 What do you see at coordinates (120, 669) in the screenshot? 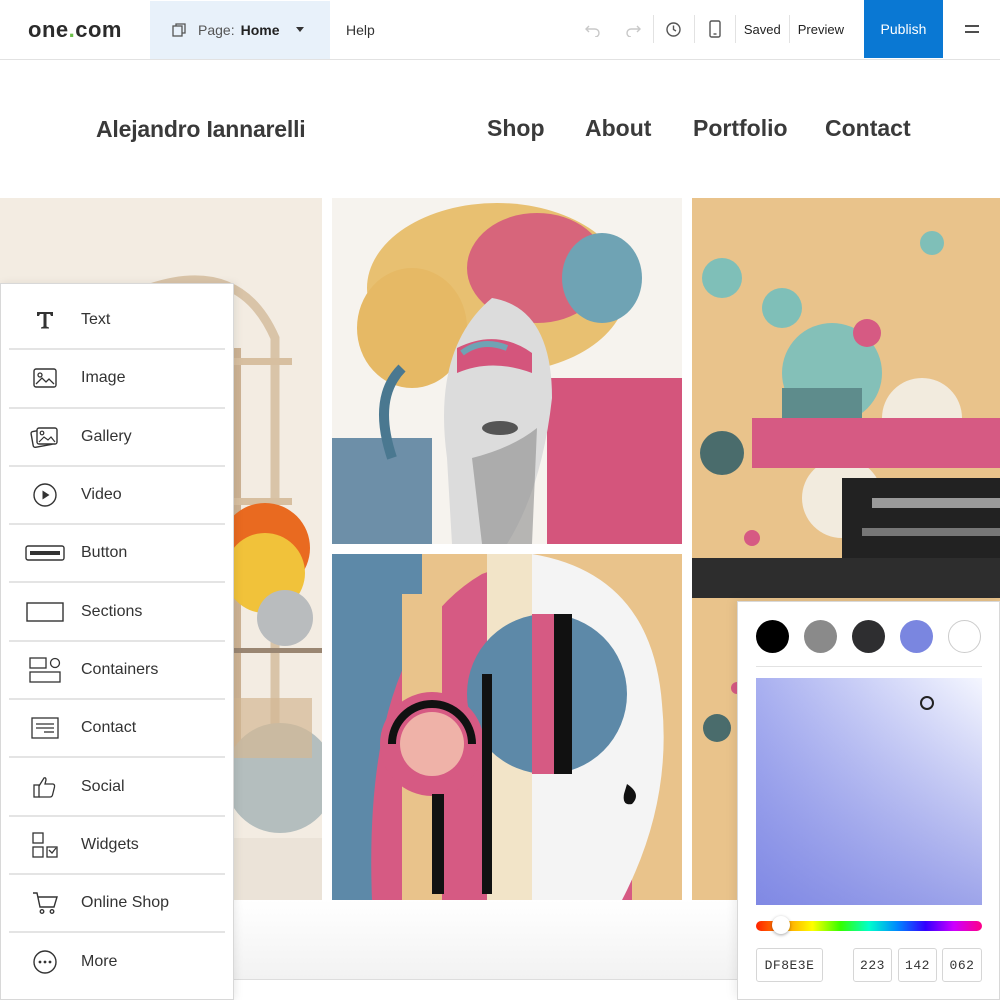
I see `panel-item-label: Containers` at bounding box center [120, 669].